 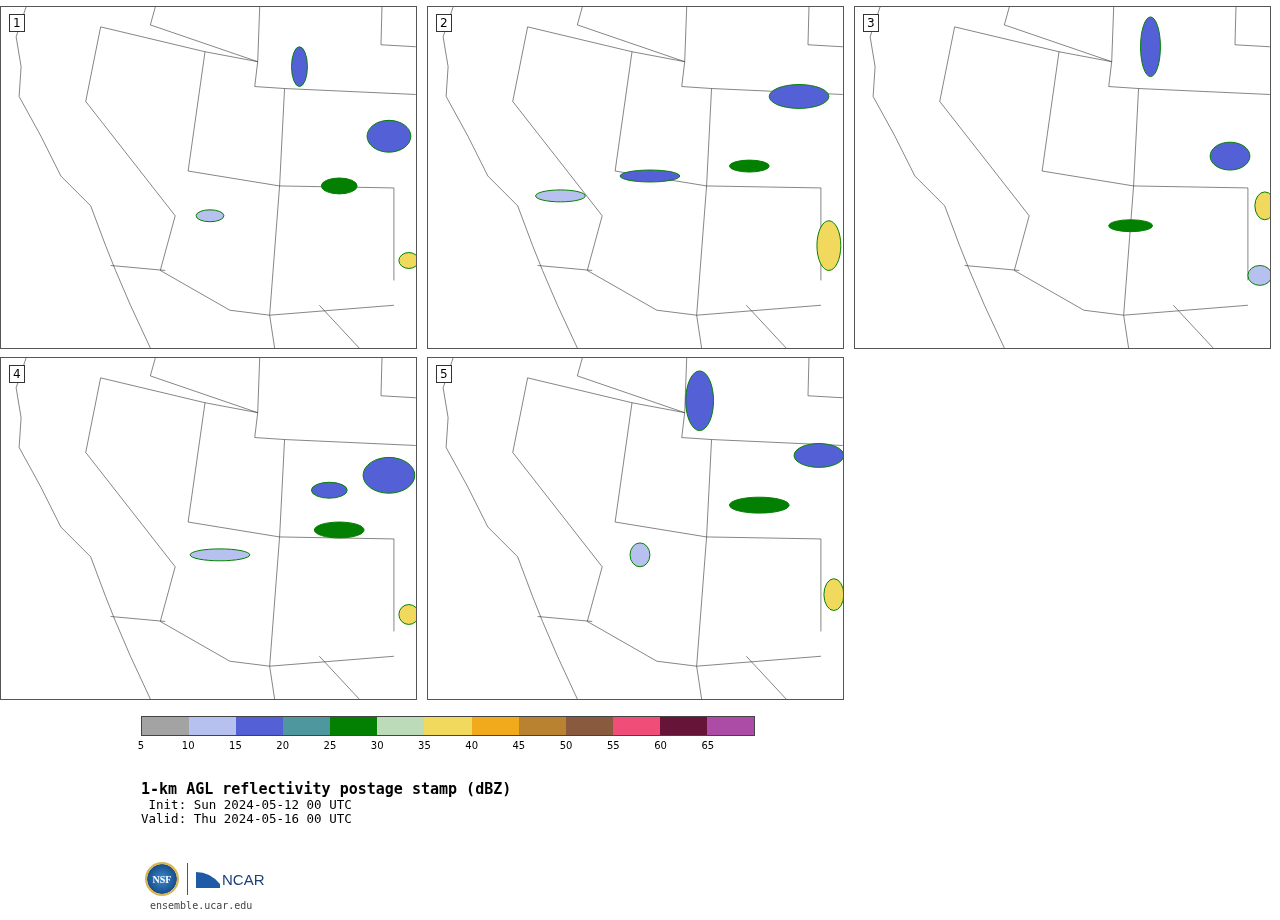 I want to click on tick-label: 45, so click(x=519, y=745).